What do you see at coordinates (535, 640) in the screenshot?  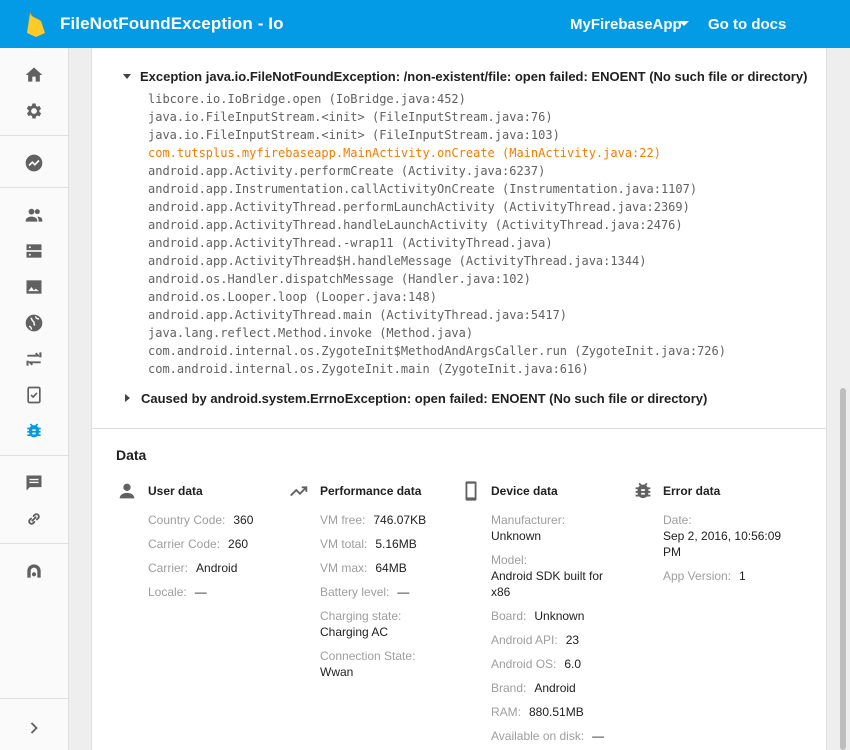 I see `android-api-field: Android API: 23` at bounding box center [535, 640].